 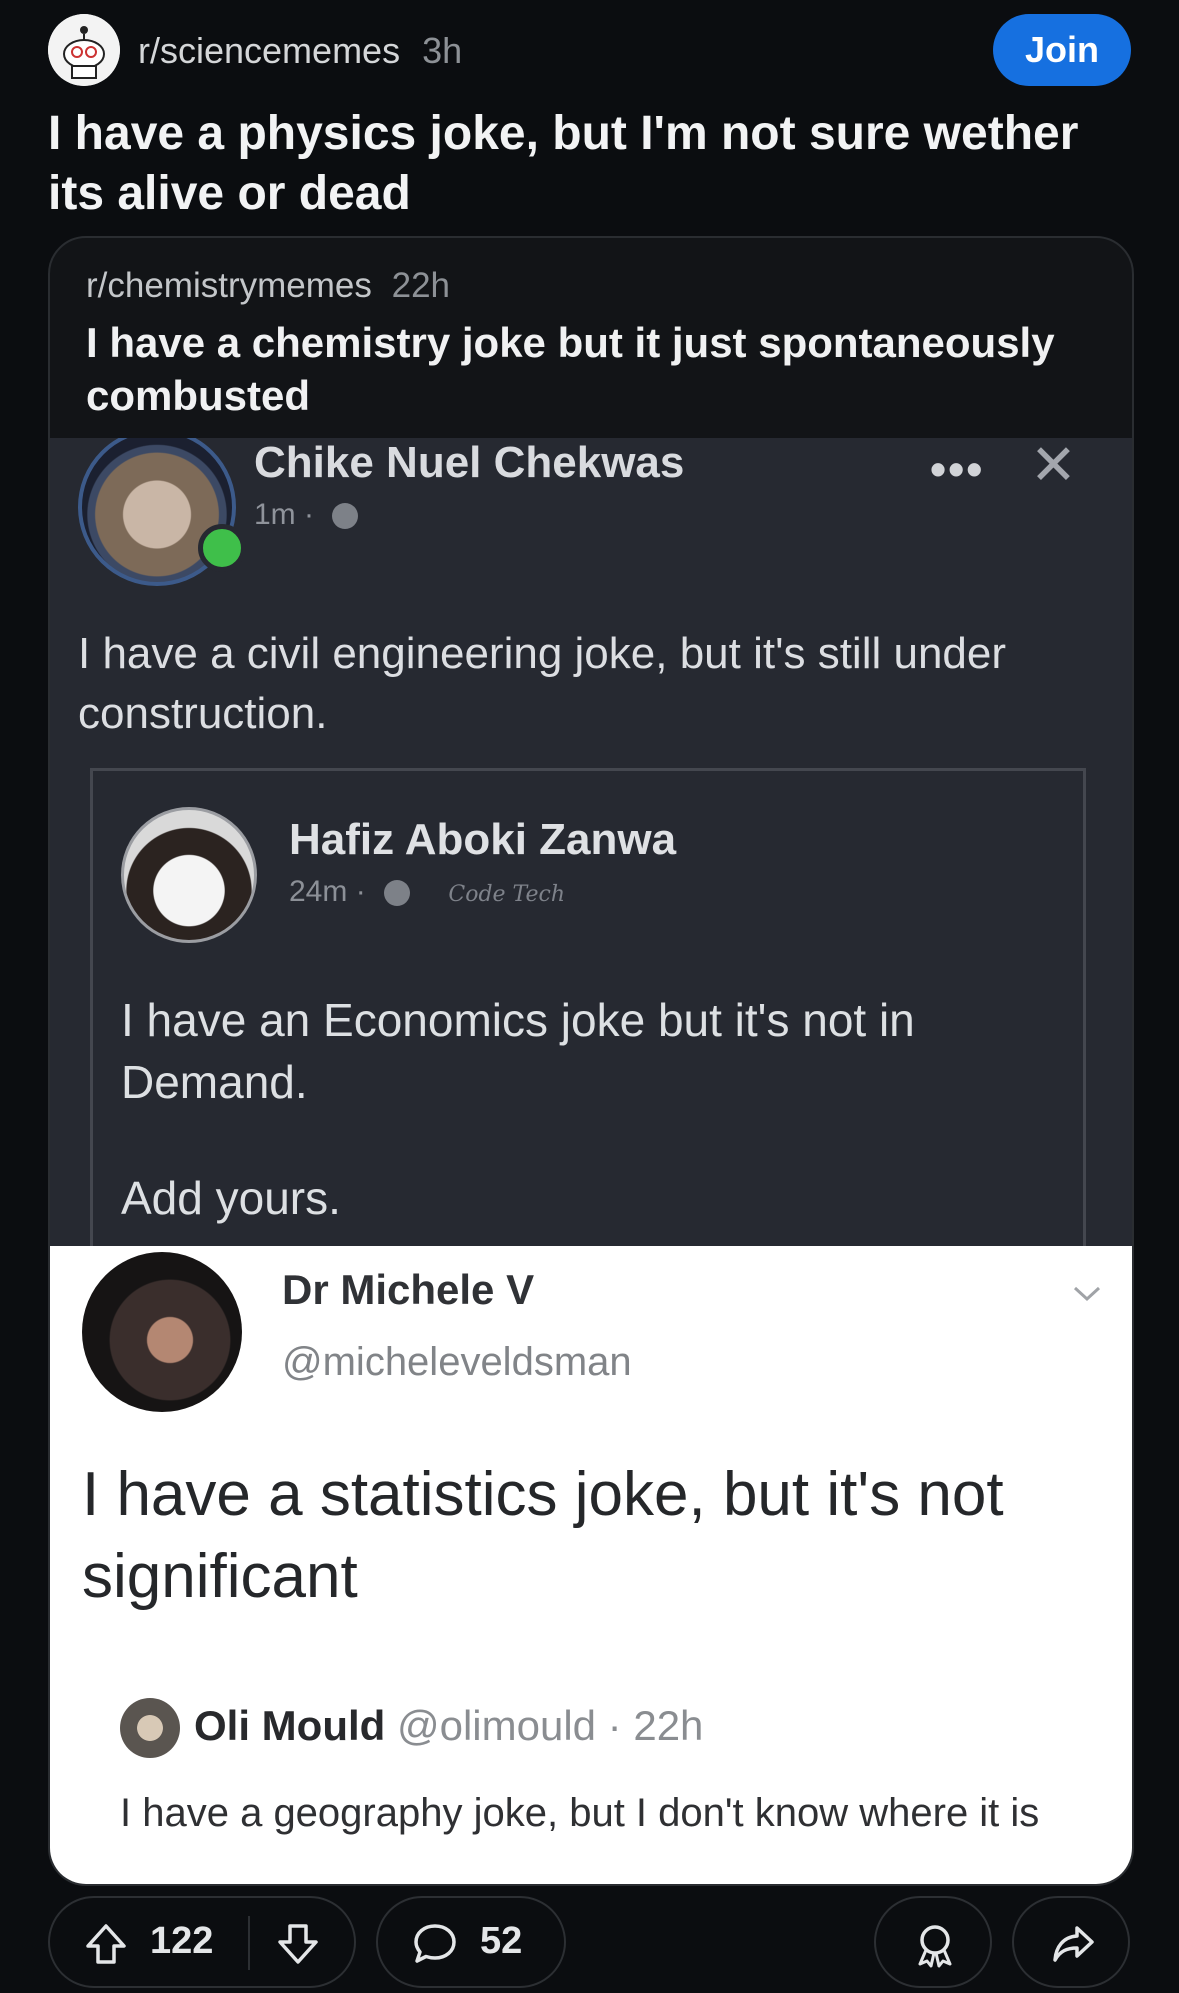 I want to click on subreddit-avatar, so click(x=84, y=50).